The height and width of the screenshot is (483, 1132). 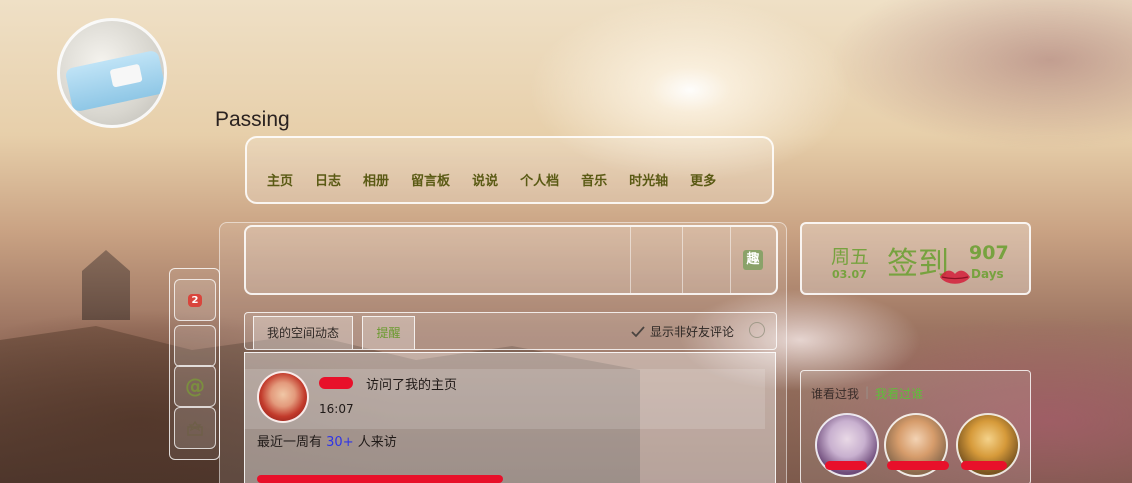 I want to click on nav-item-profile: 个人档, so click(x=539, y=179).